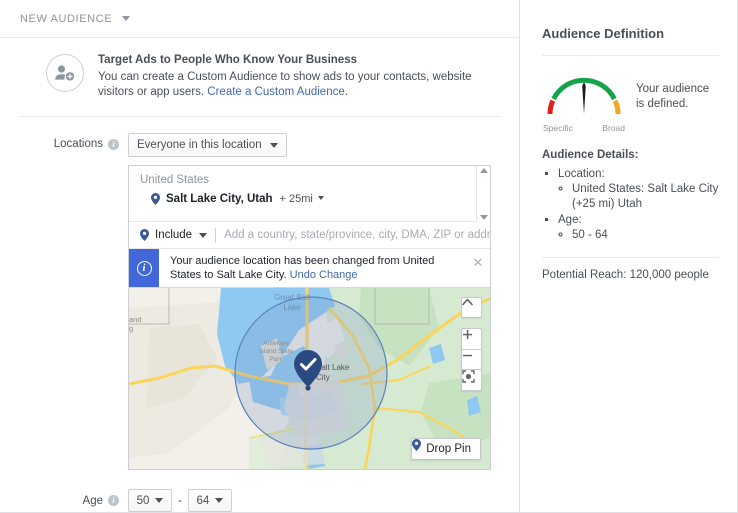 The height and width of the screenshot is (513, 738). I want to click on age-min-select: 50, so click(150, 500).